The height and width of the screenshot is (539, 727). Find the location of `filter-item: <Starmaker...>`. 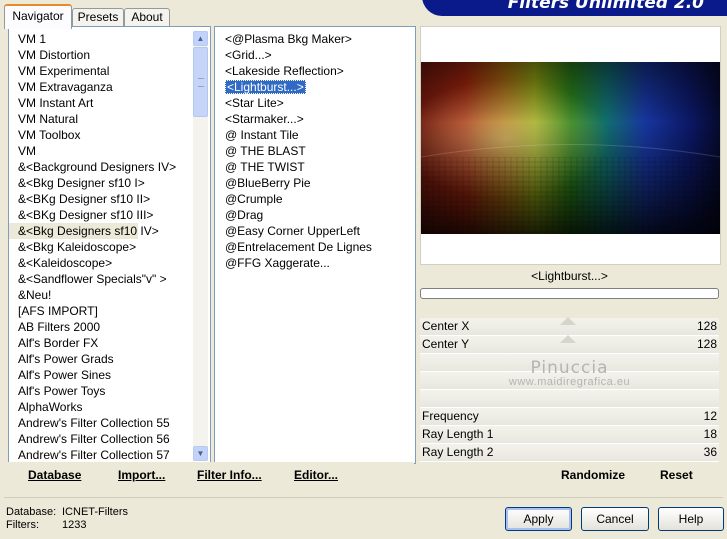

filter-item: <Starmaker...> is located at coordinates (259, 119).